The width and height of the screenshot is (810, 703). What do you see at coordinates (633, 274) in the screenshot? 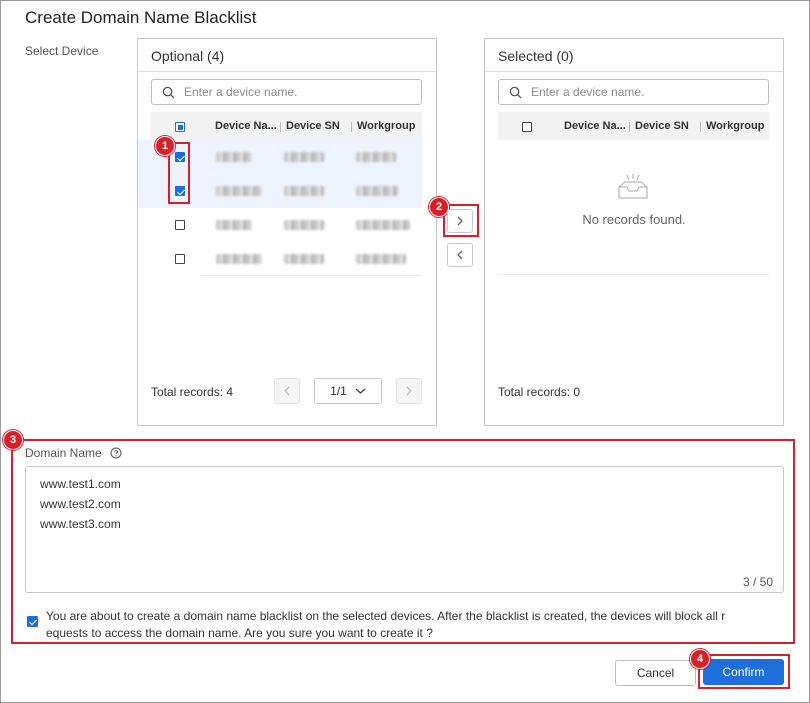
I see `selected-table-bottom-line` at bounding box center [633, 274].